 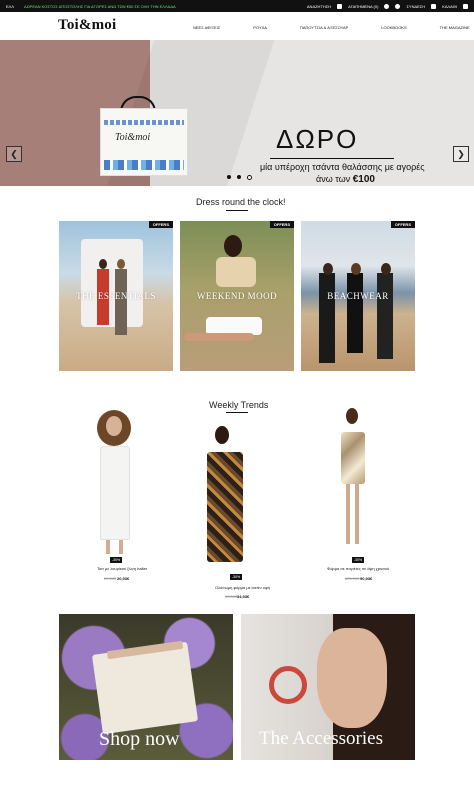 I want to click on model-top, so click(x=236, y=272).